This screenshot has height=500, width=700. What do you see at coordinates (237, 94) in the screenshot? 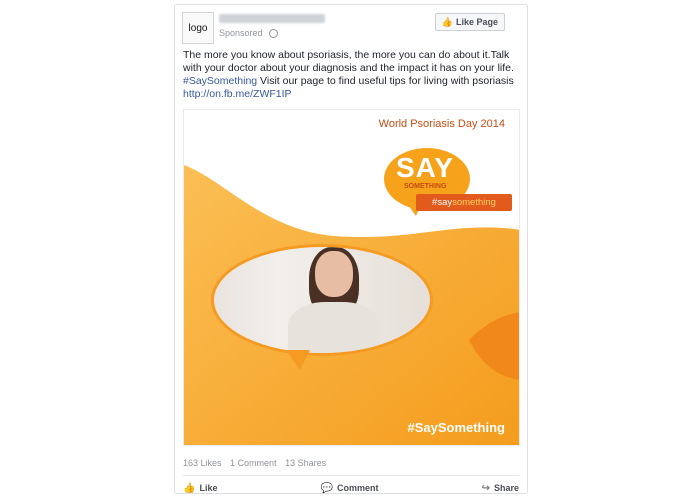
I see `short-url-link: http://on.fb.me/ZWF1IP` at bounding box center [237, 94].